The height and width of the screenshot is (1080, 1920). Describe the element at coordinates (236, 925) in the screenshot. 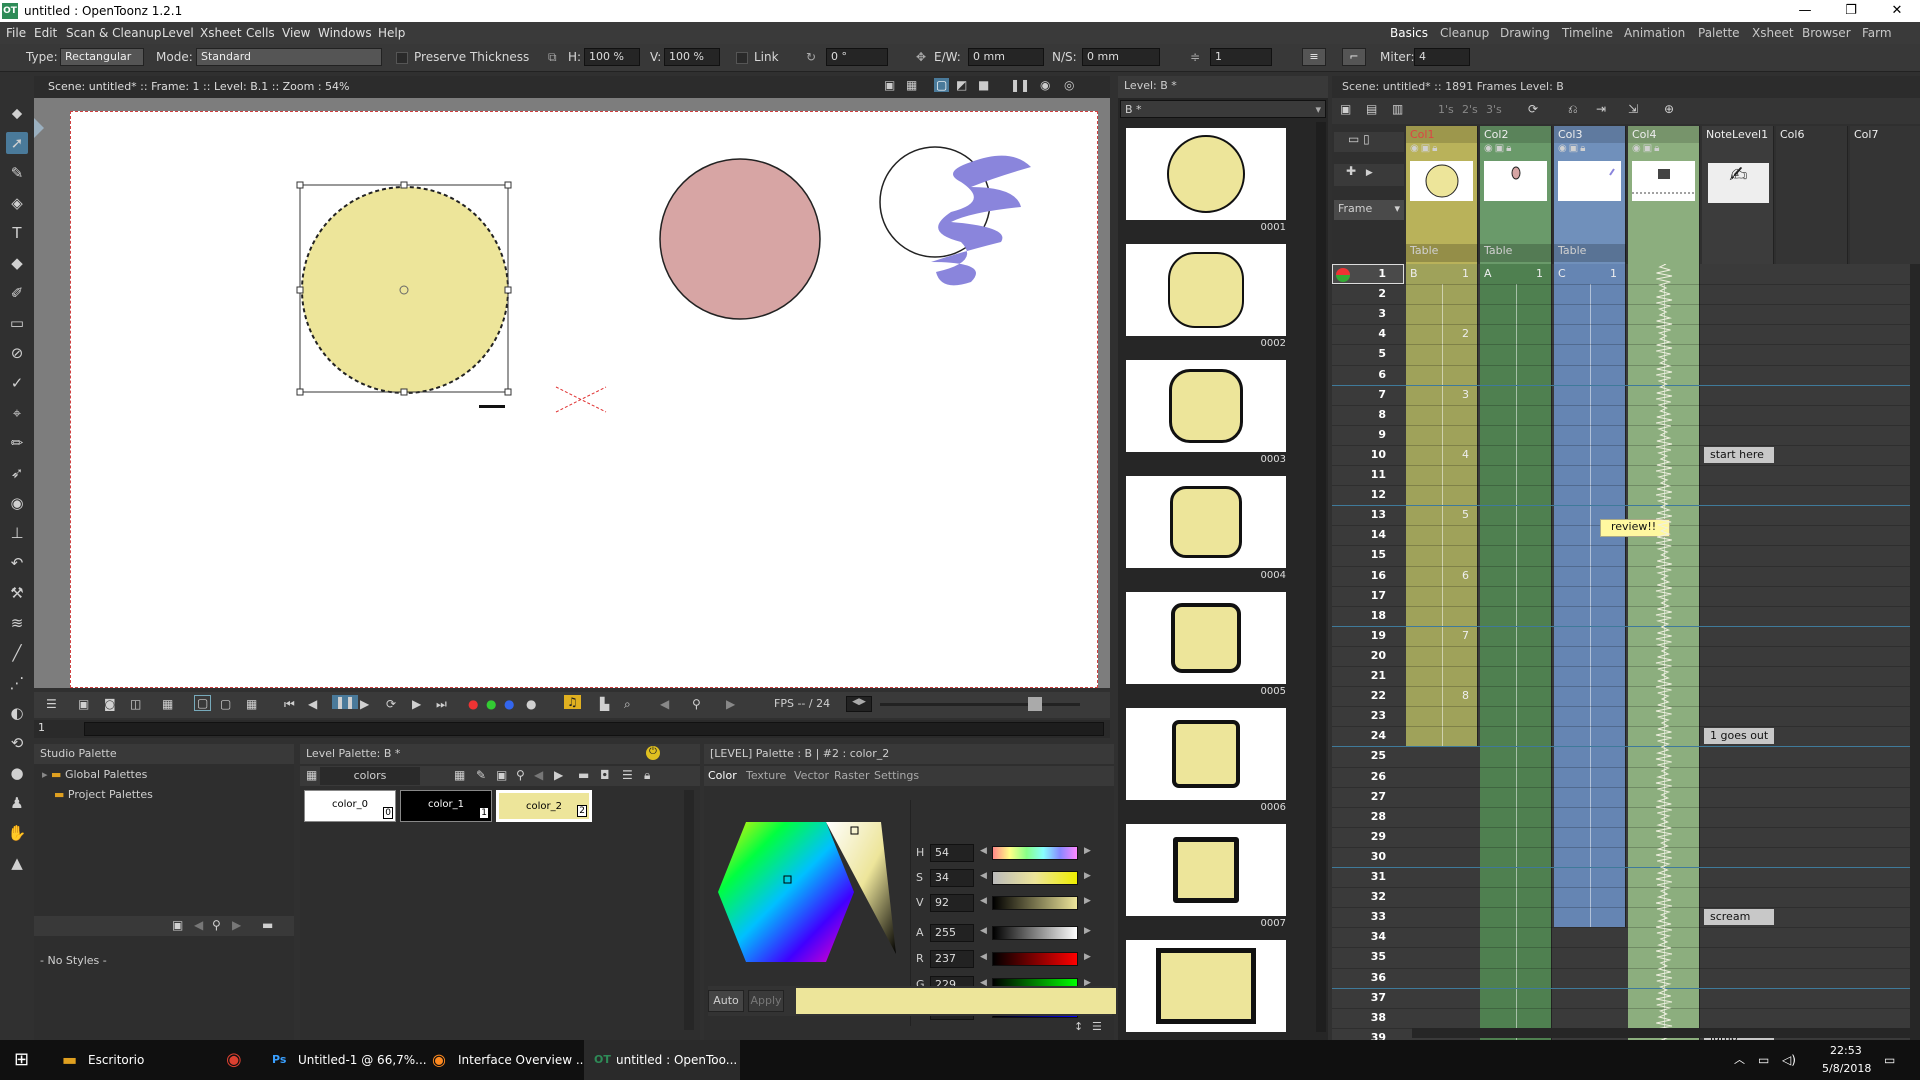

I see `next-icon: ▶` at that location.